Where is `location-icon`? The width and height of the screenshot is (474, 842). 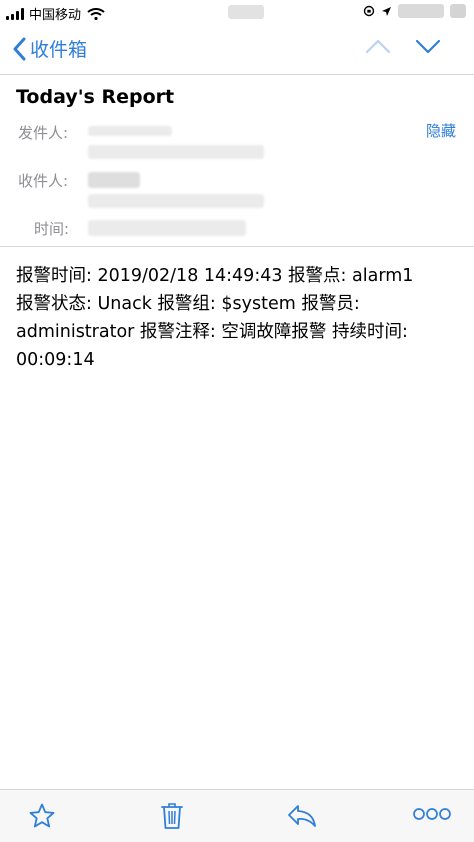
location-icon is located at coordinates (386, 11).